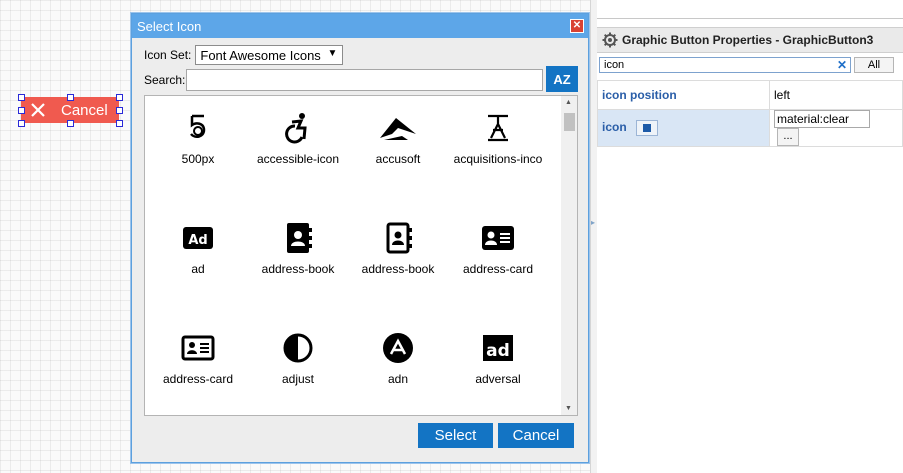  I want to click on resize-handle-br, so click(119, 123).